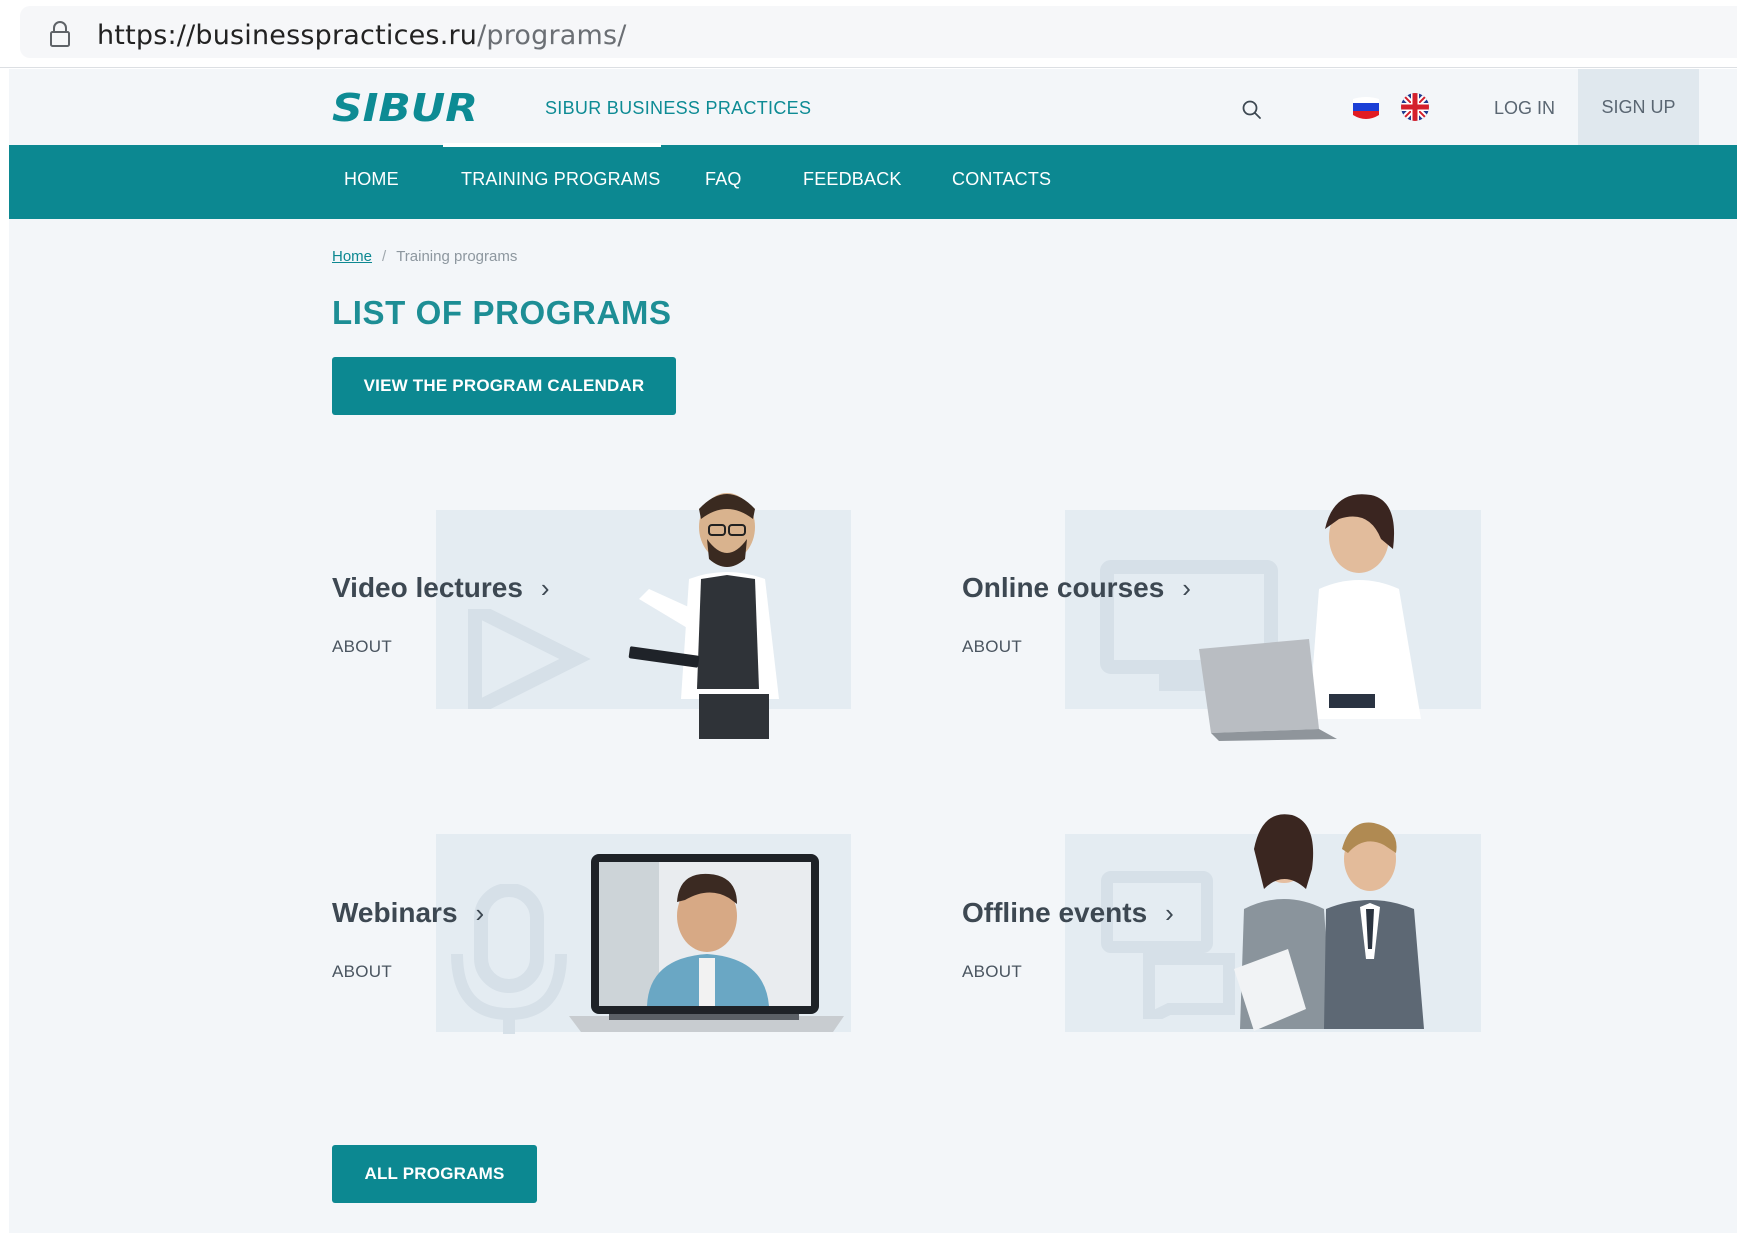 This screenshot has width=1737, height=1233. What do you see at coordinates (287, 35) in the screenshot?
I see `url-host: https://businesspractices.ru` at bounding box center [287, 35].